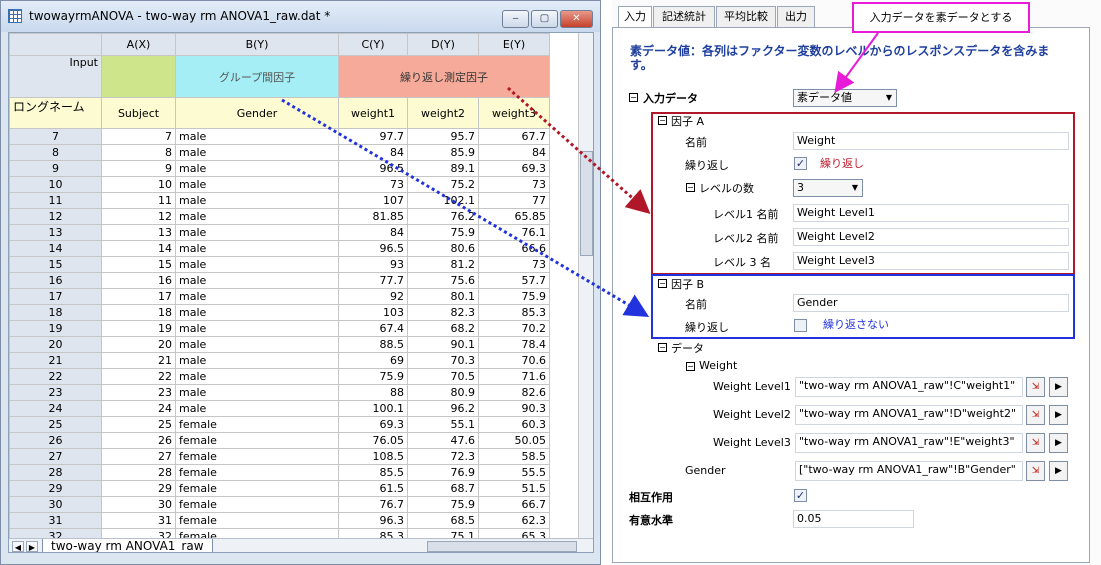 This screenshot has height=565, width=1101. What do you see at coordinates (443, 44) in the screenshot?
I see `column-header-d: D(Y)` at bounding box center [443, 44].